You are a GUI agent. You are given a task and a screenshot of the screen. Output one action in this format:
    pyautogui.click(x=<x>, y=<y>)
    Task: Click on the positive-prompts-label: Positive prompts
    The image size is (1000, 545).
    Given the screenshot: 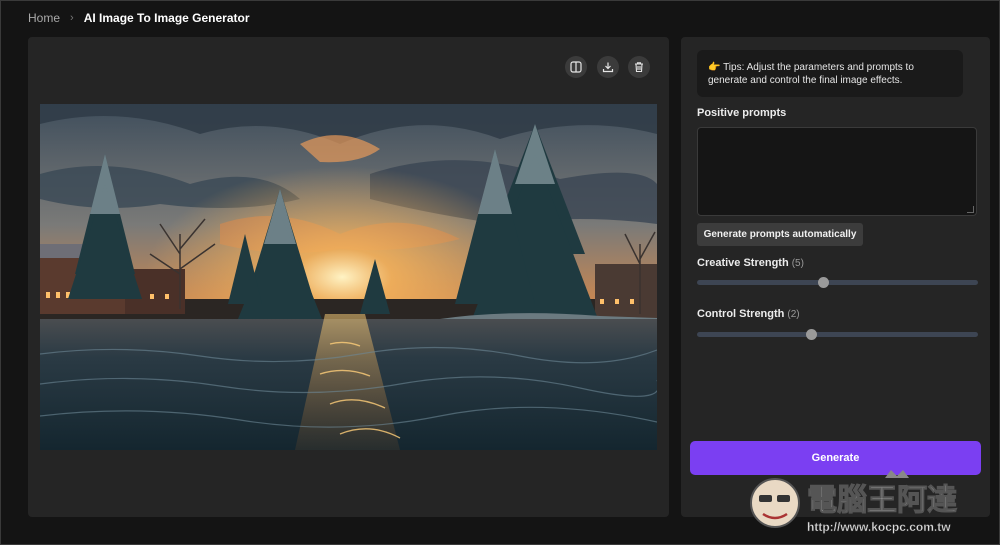 What is the action you would take?
    pyautogui.click(x=742, y=113)
    